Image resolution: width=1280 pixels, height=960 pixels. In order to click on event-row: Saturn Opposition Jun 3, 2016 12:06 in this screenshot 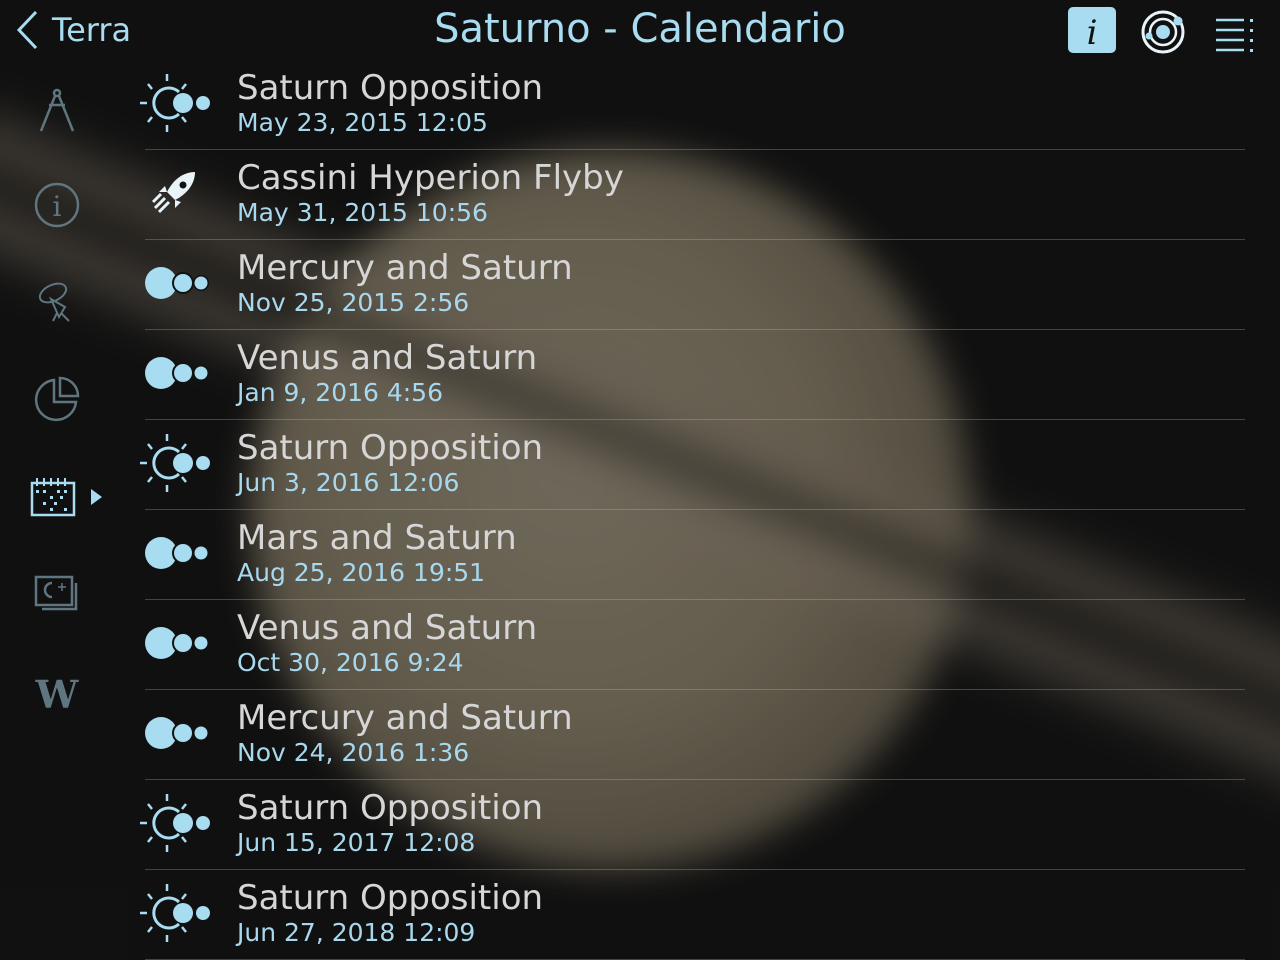, I will do `click(692, 465)`.